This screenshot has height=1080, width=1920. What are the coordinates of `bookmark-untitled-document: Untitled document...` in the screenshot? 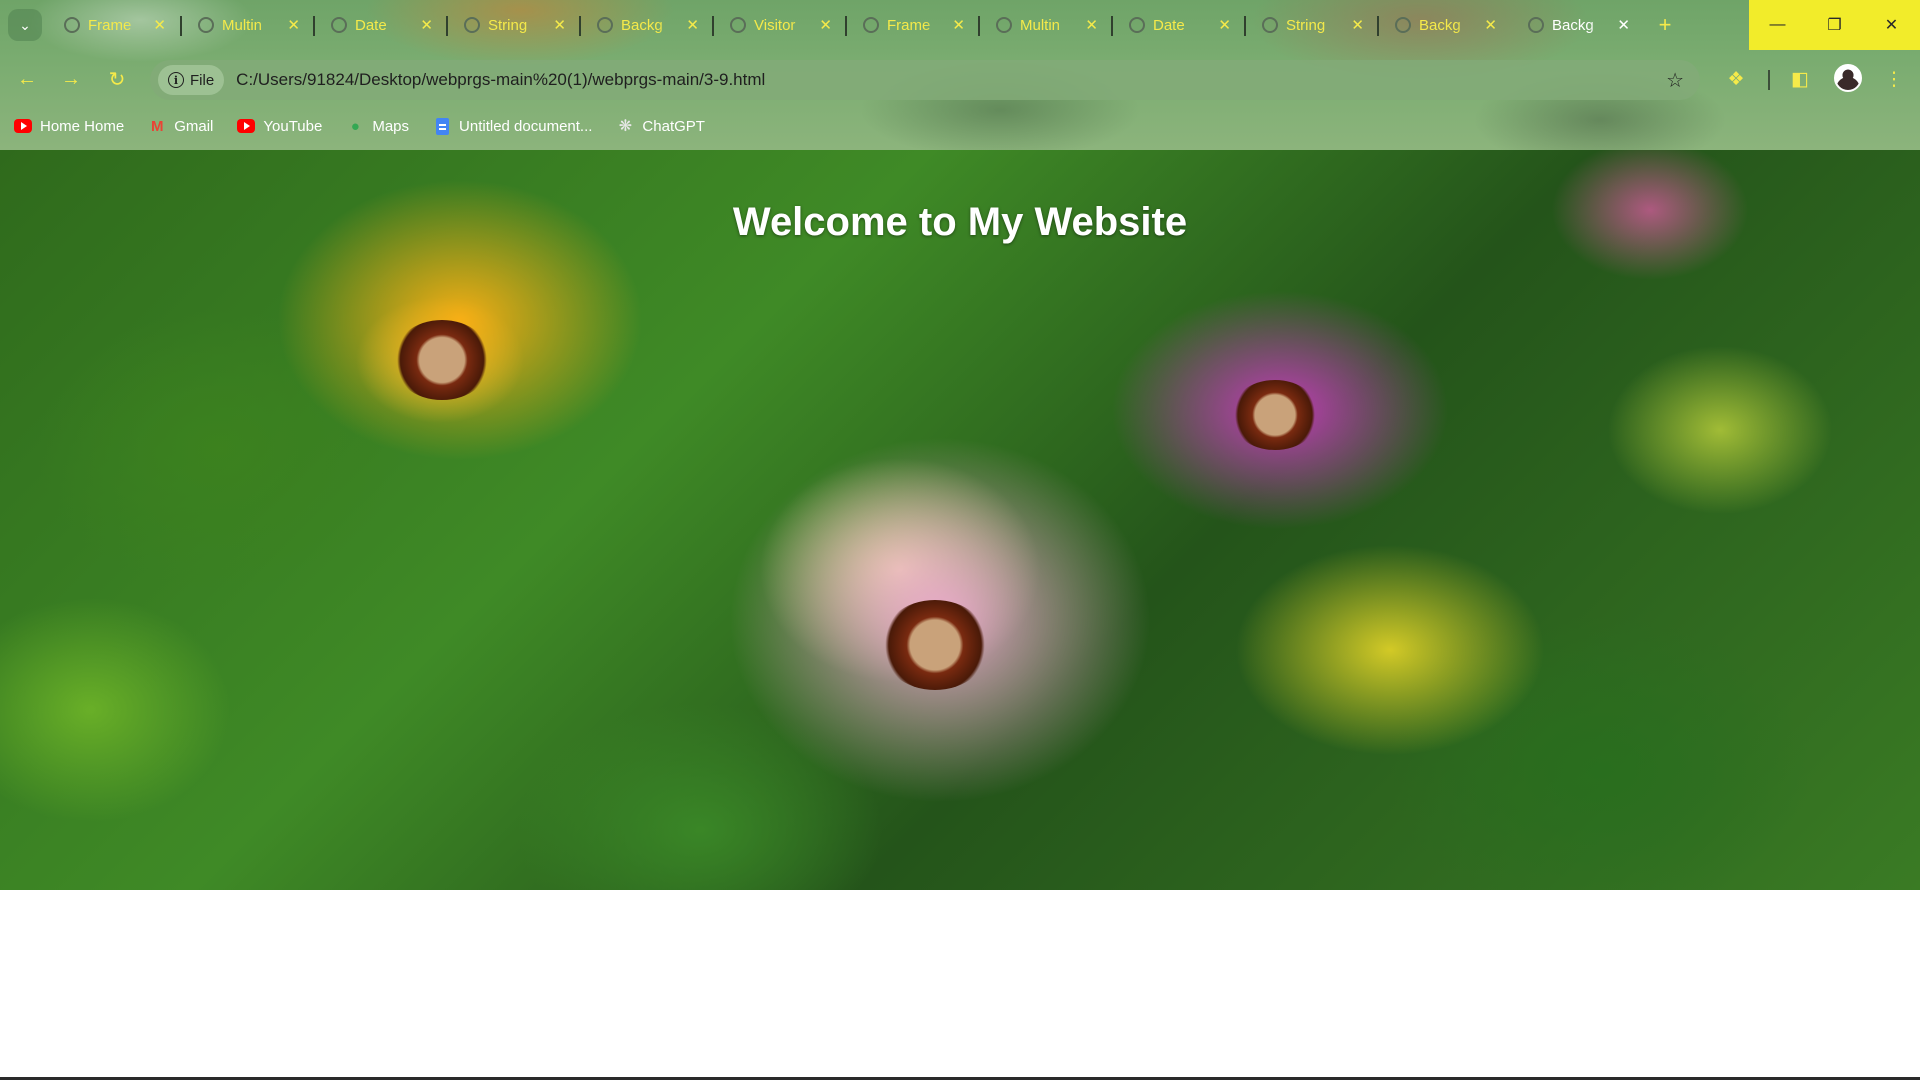 It's located at (512, 126).